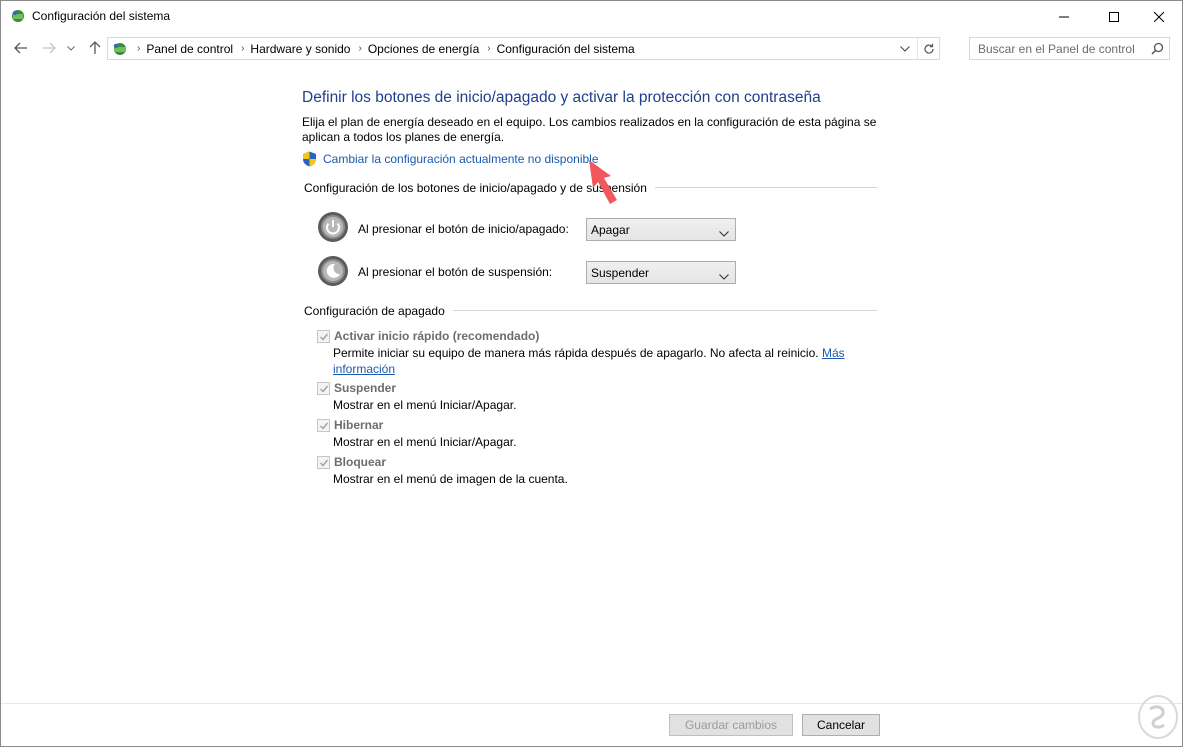 This screenshot has height=752, width=1183. I want to click on power-button-value: Apagar, so click(610, 230).